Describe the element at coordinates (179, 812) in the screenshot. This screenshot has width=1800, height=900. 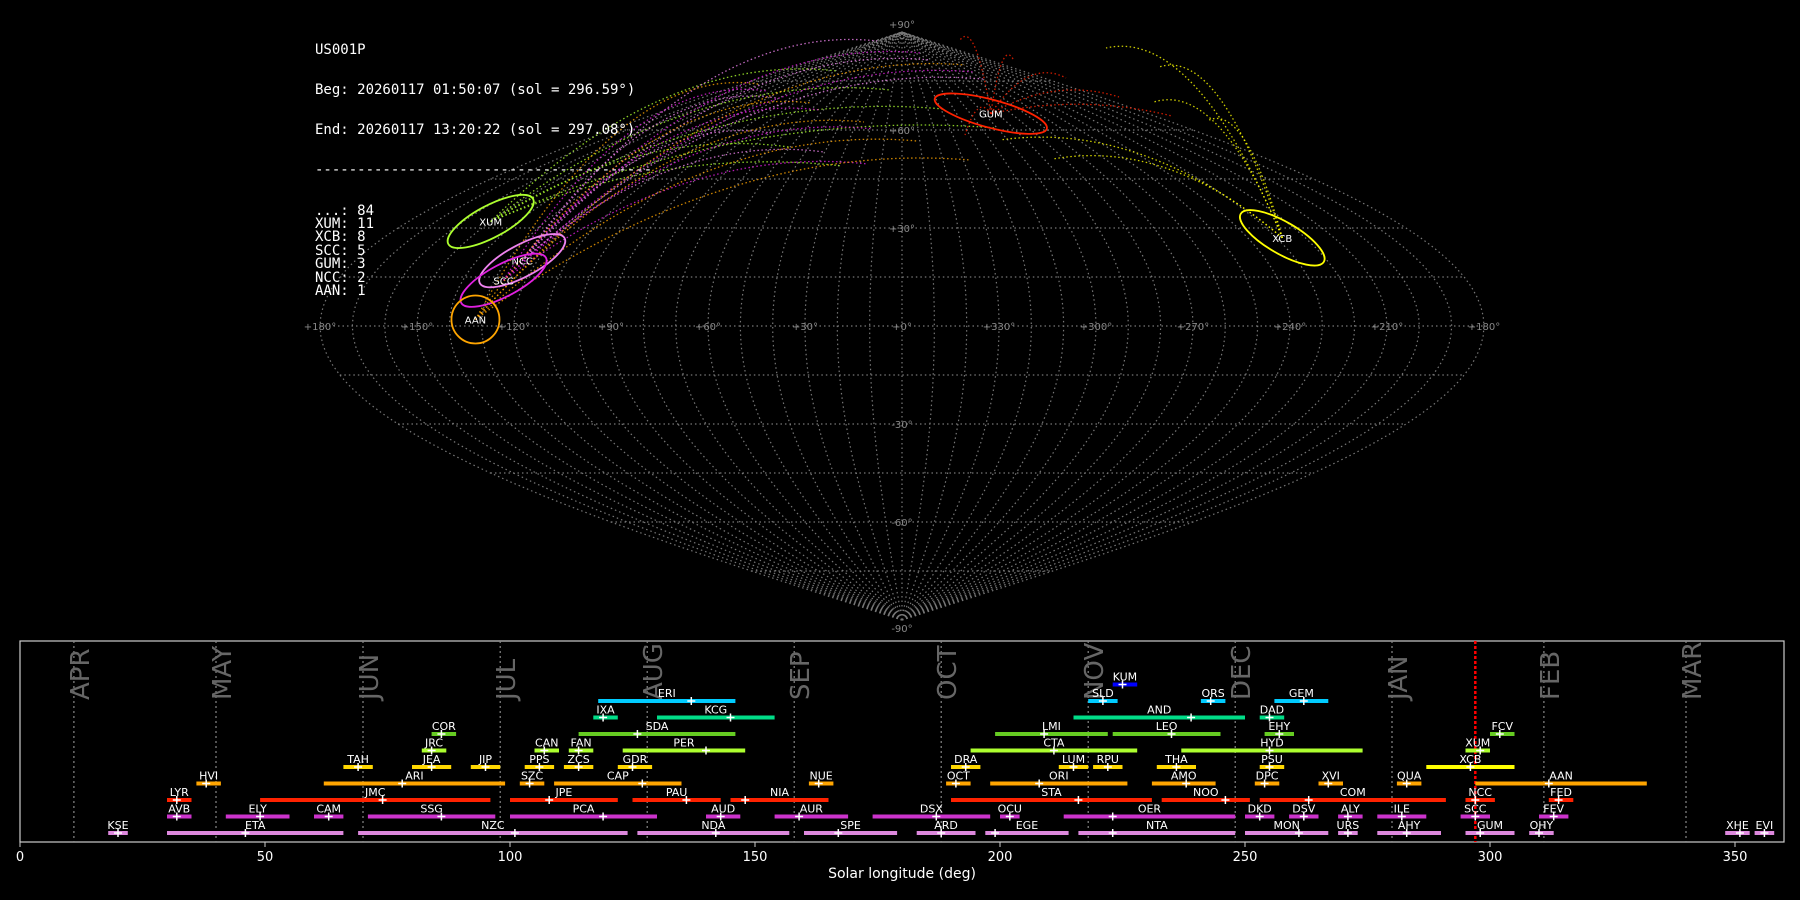
I see `shower-avb: AVB` at that location.